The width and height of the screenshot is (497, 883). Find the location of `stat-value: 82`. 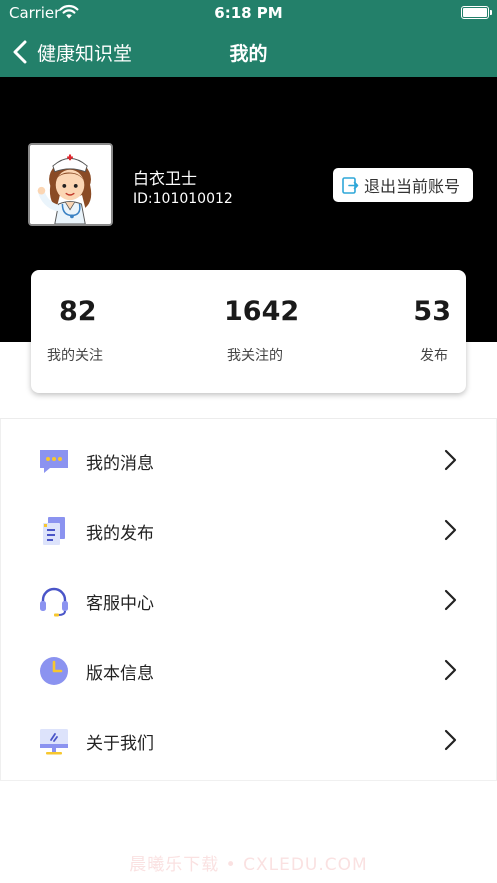

stat-value: 82 is located at coordinates (78, 311).